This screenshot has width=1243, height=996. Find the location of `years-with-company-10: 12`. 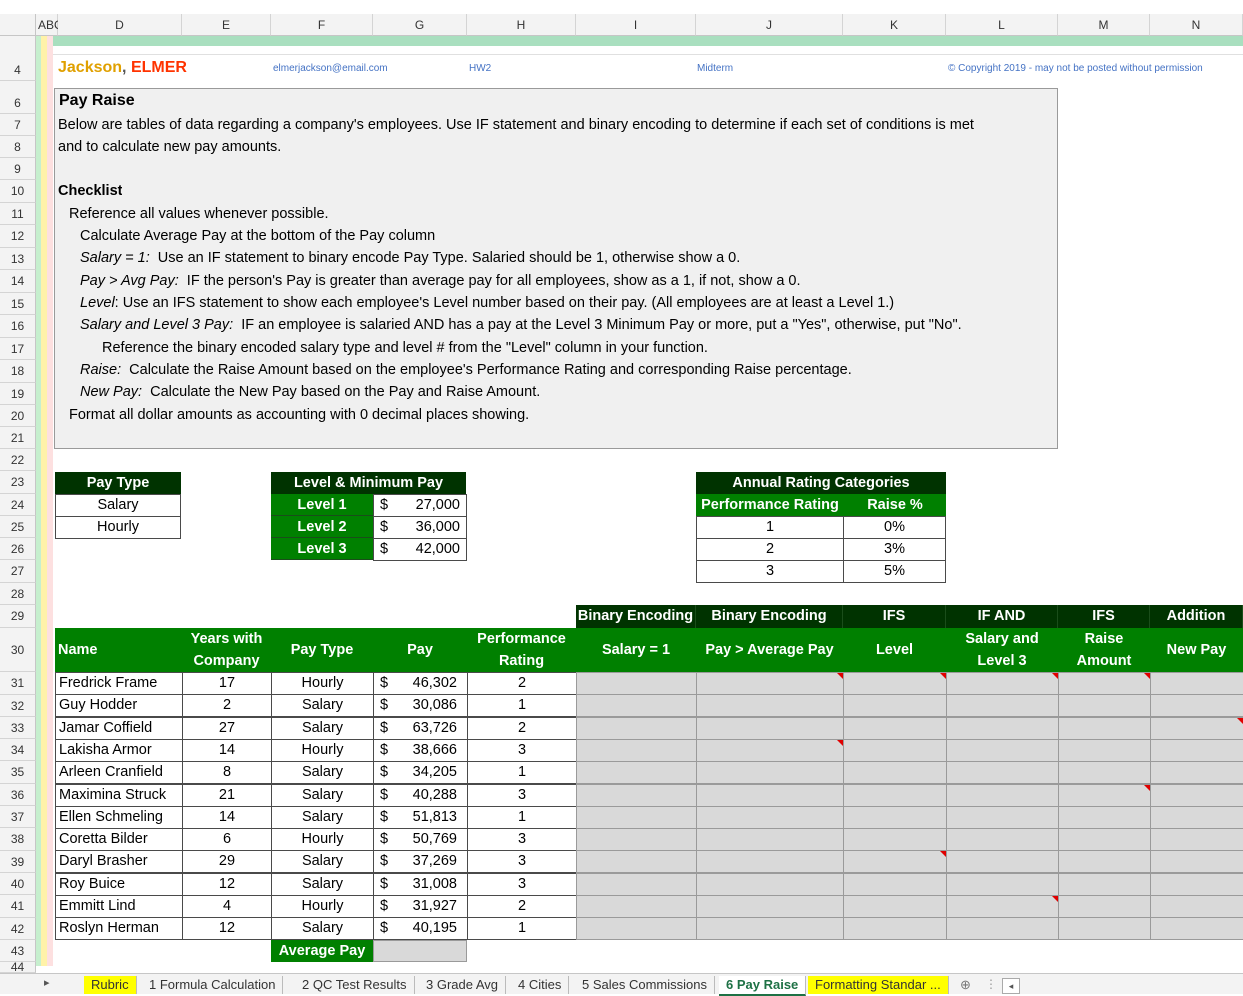

years-with-company-10: 12 is located at coordinates (227, 884).